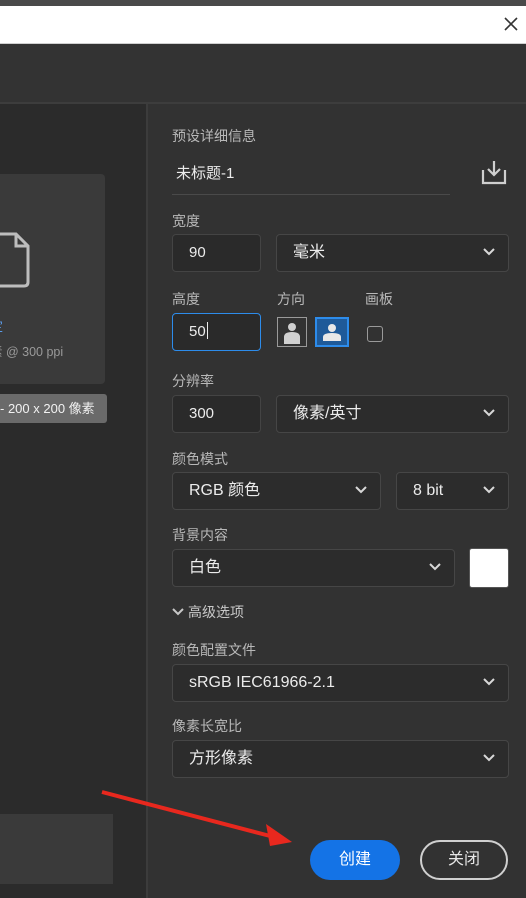 The height and width of the screenshot is (898, 526). Describe the element at coordinates (379, 299) in the screenshot. I see `artboard-label: 画板` at that location.